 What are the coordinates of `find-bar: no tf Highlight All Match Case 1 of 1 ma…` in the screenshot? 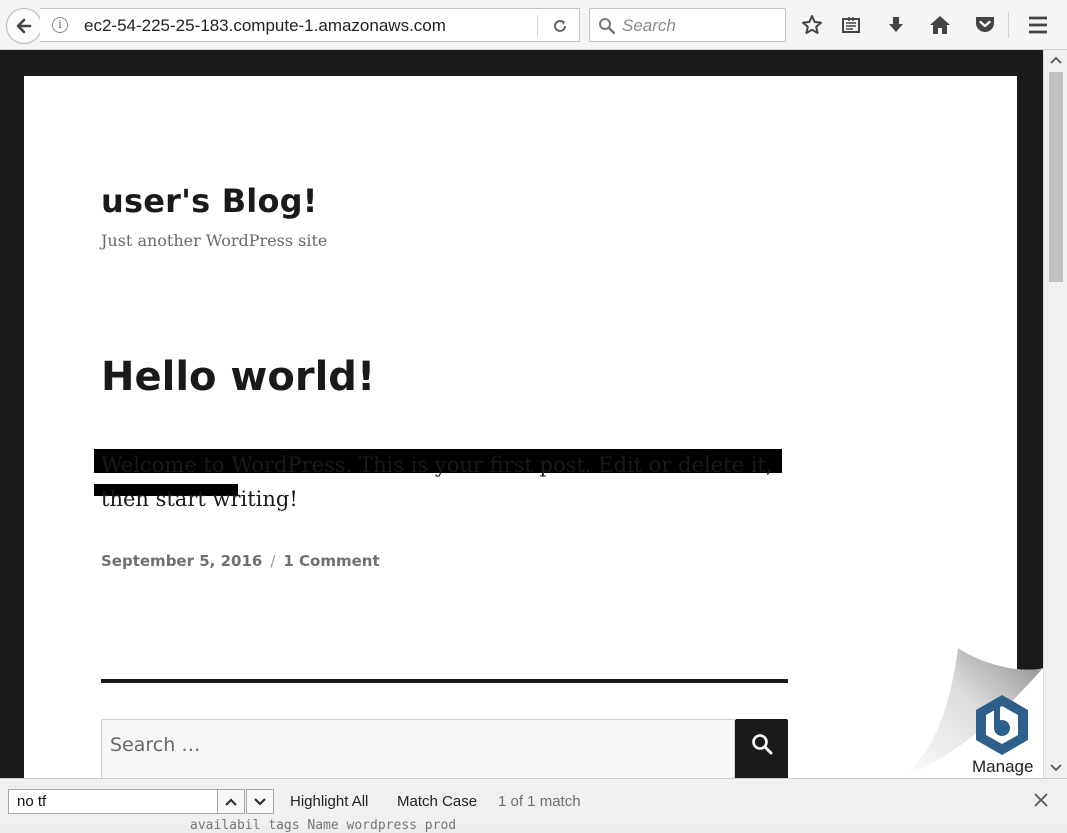 It's located at (533, 801).